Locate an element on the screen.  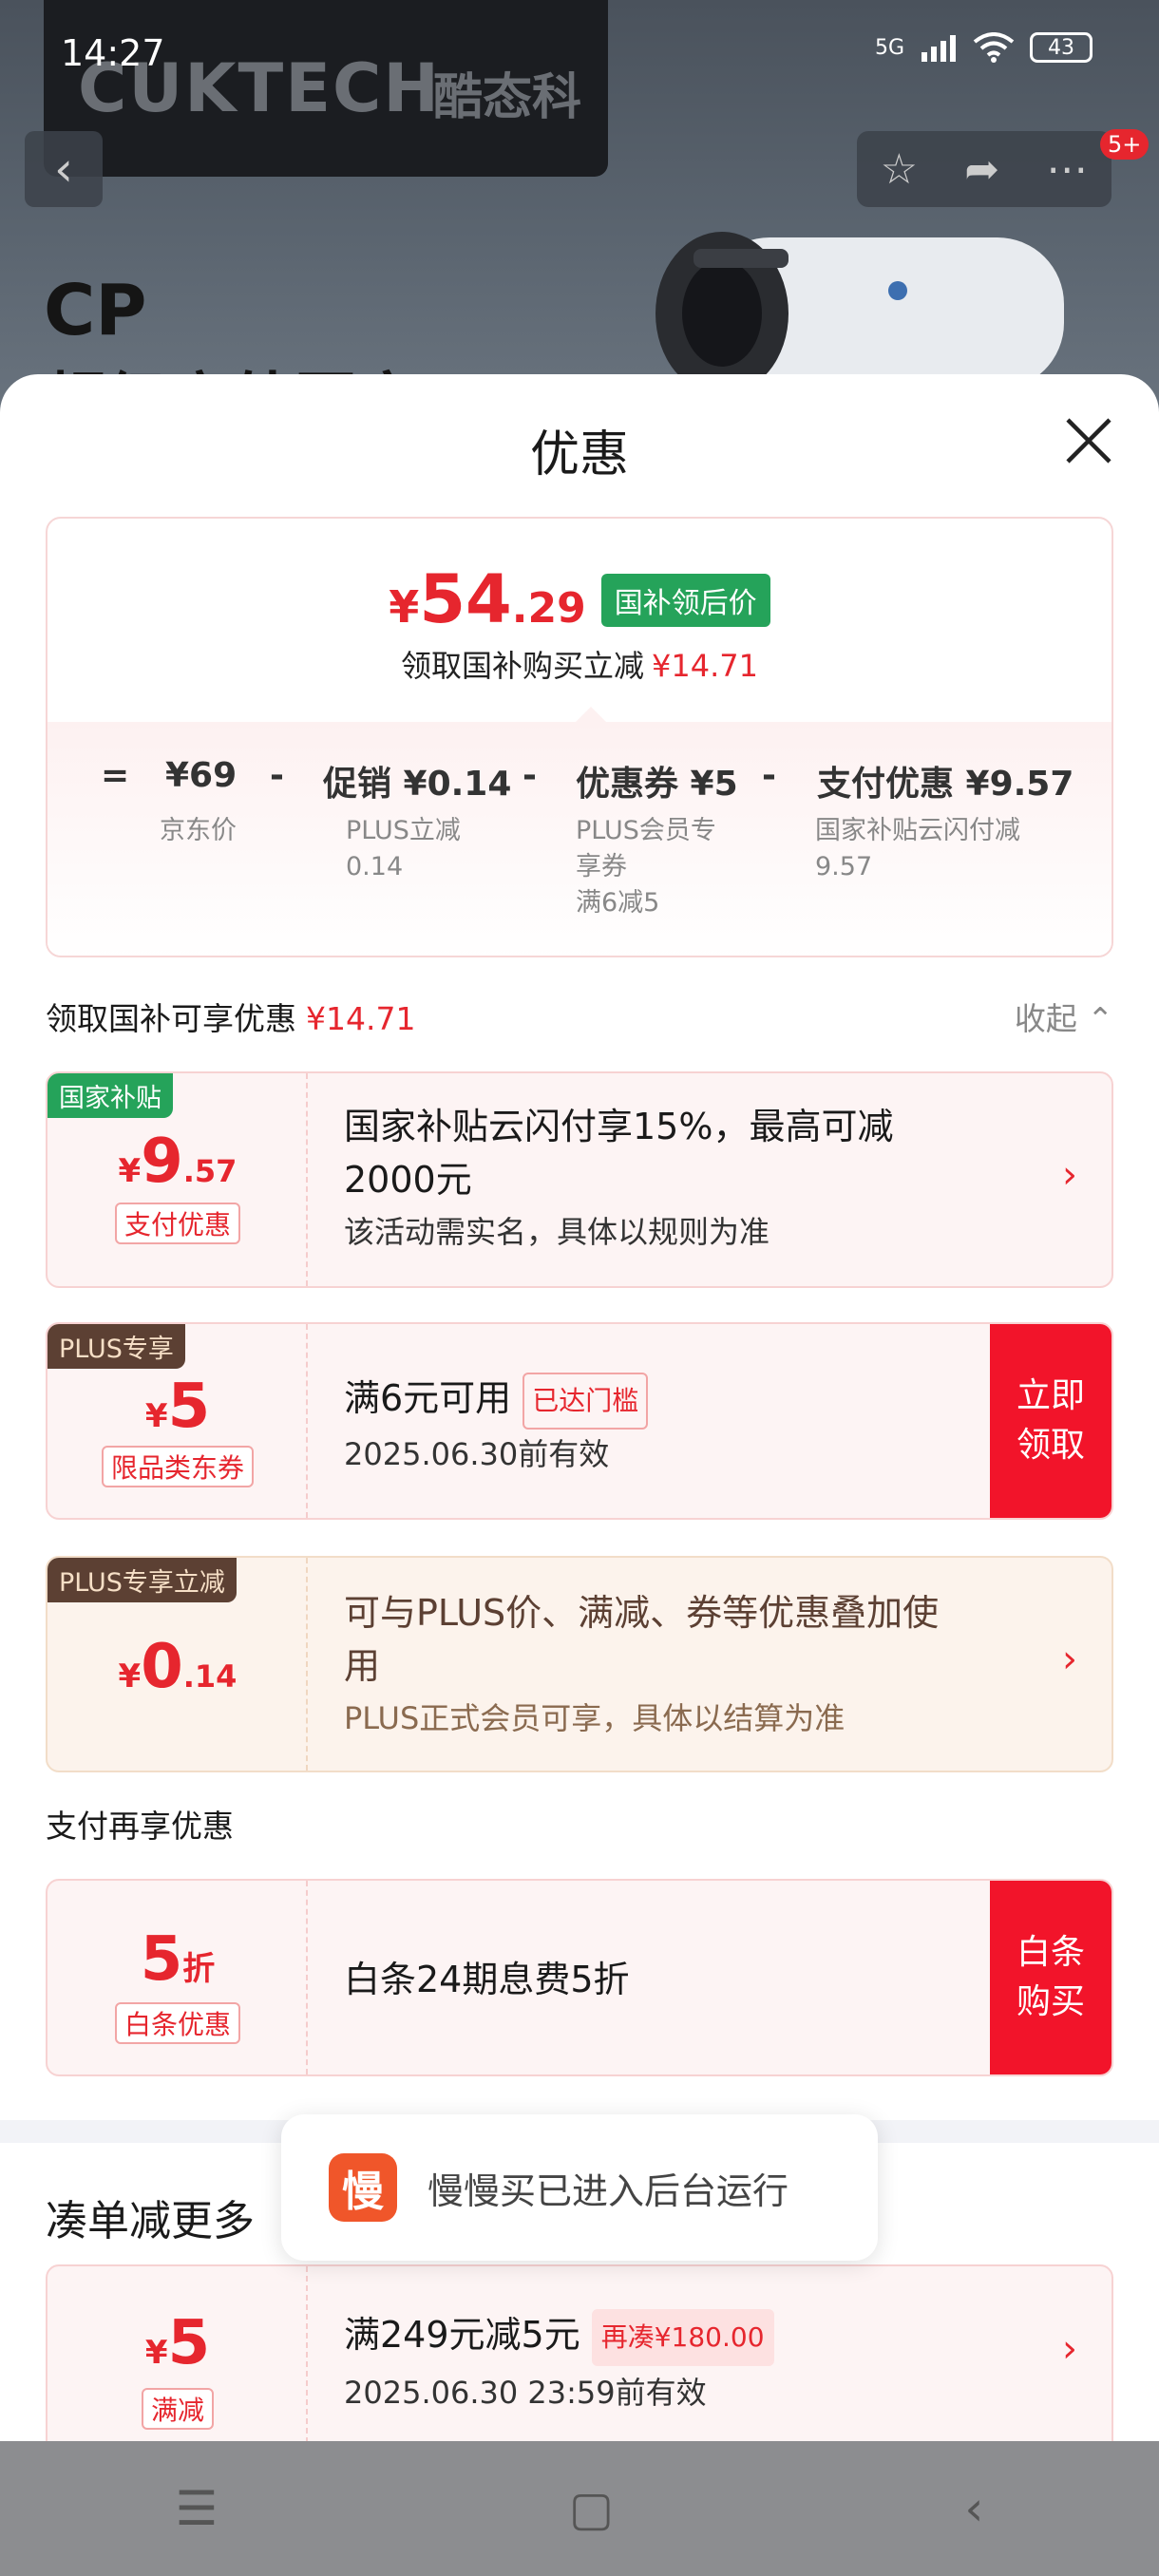
coupon-title: 可与PLUS价、满减、券等优惠叠加使 用 is located at coordinates (642, 1639).